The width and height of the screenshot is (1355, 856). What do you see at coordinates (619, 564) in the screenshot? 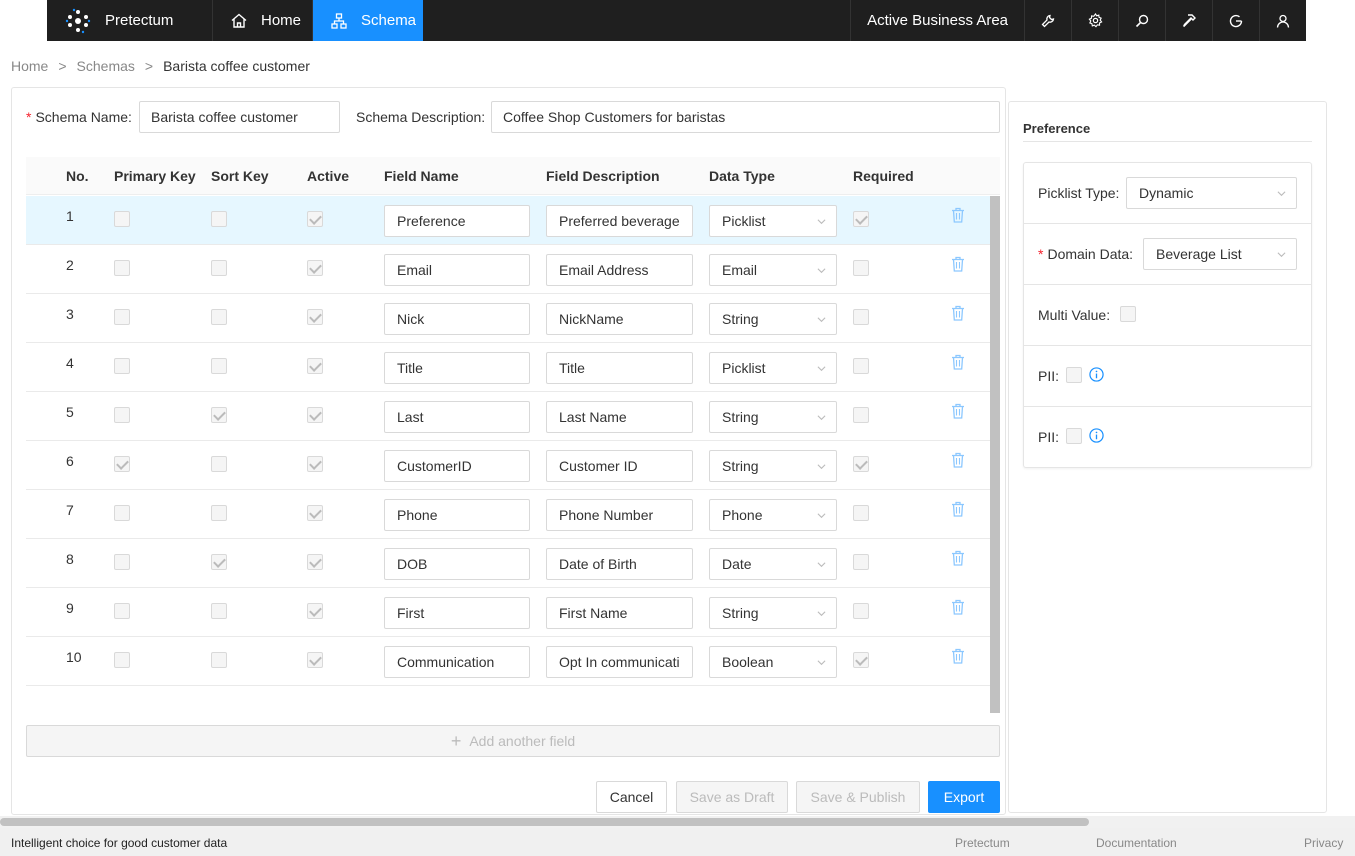
I see `field-description-input: Date of Birth` at bounding box center [619, 564].